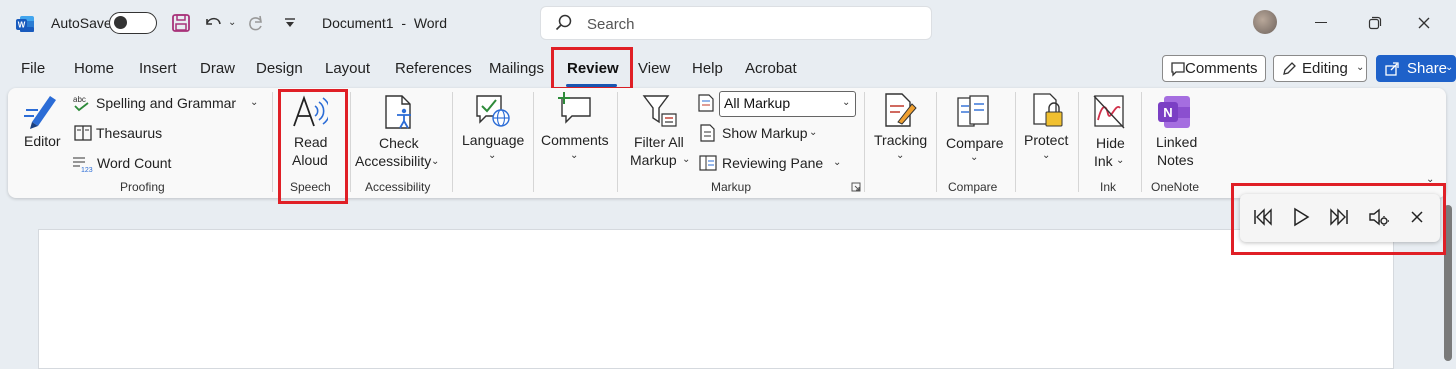  Describe the element at coordinates (1177, 142) in the screenshot. I see `linked-label: Linked` at that location.